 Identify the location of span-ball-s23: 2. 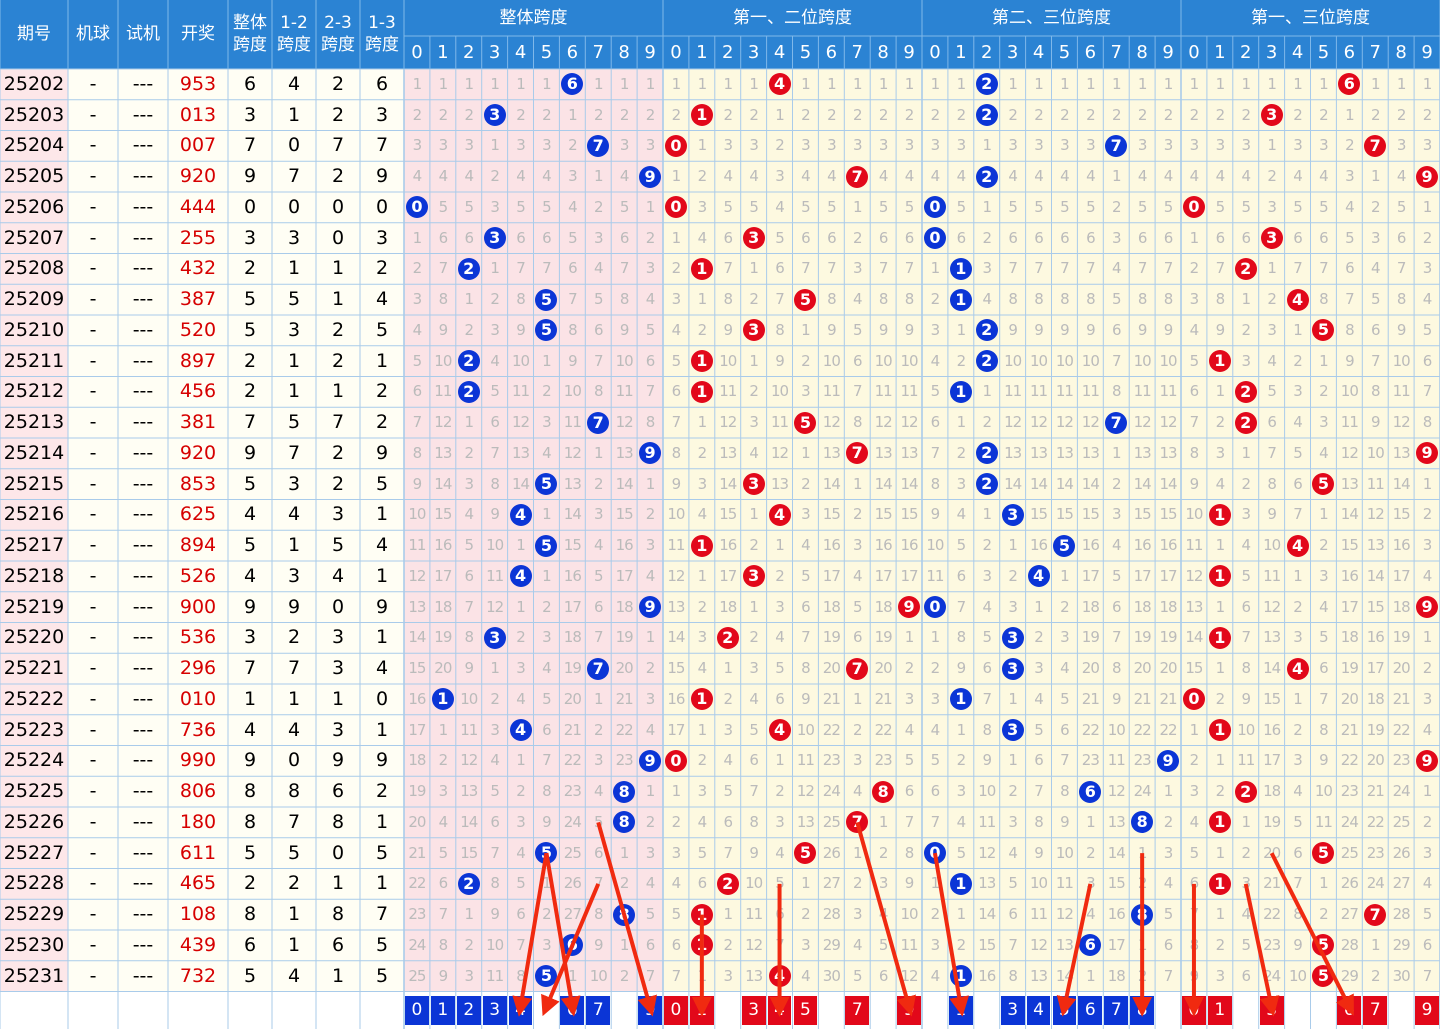
(986, 176).